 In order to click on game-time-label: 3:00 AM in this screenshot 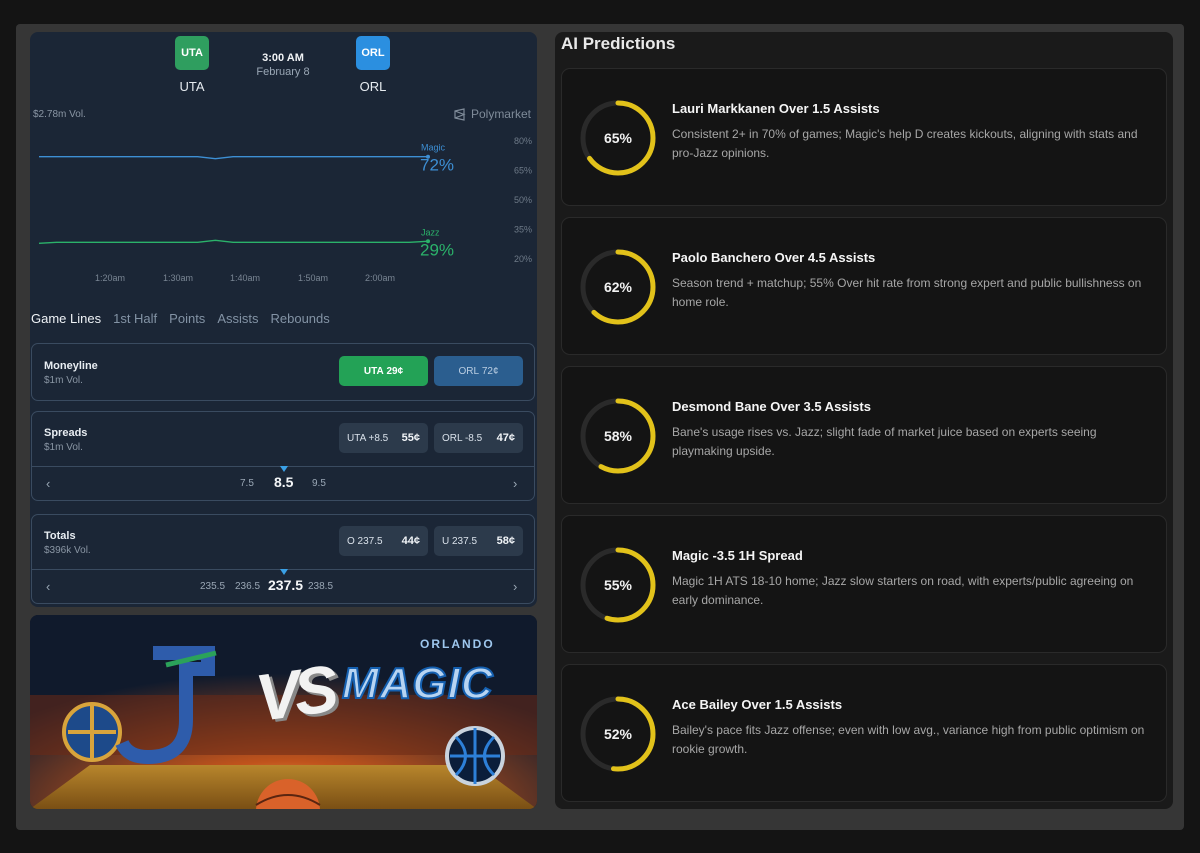, I will do `click(283, 58)`.